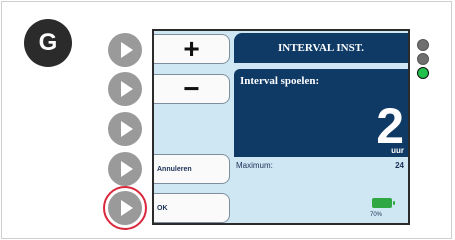  Describe the element at coordinates (280, 81) in the screenshot. I see `interval-label: Interval spoelen:` at that location.